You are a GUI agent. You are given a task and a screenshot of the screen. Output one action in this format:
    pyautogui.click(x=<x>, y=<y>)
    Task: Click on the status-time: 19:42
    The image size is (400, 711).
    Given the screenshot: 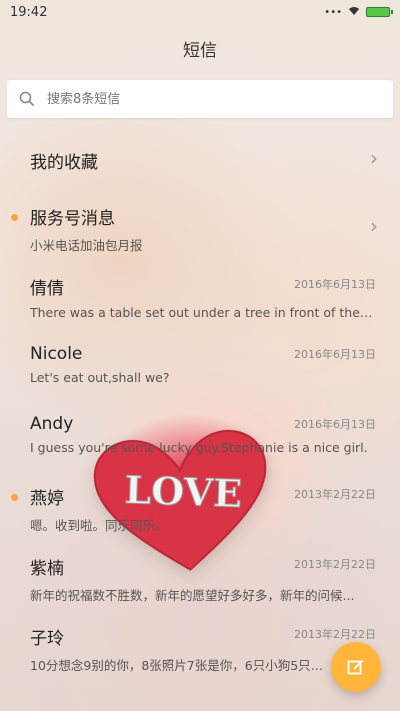 What is the action you would take?
    pyautogui.click(x=29, y=12)
    